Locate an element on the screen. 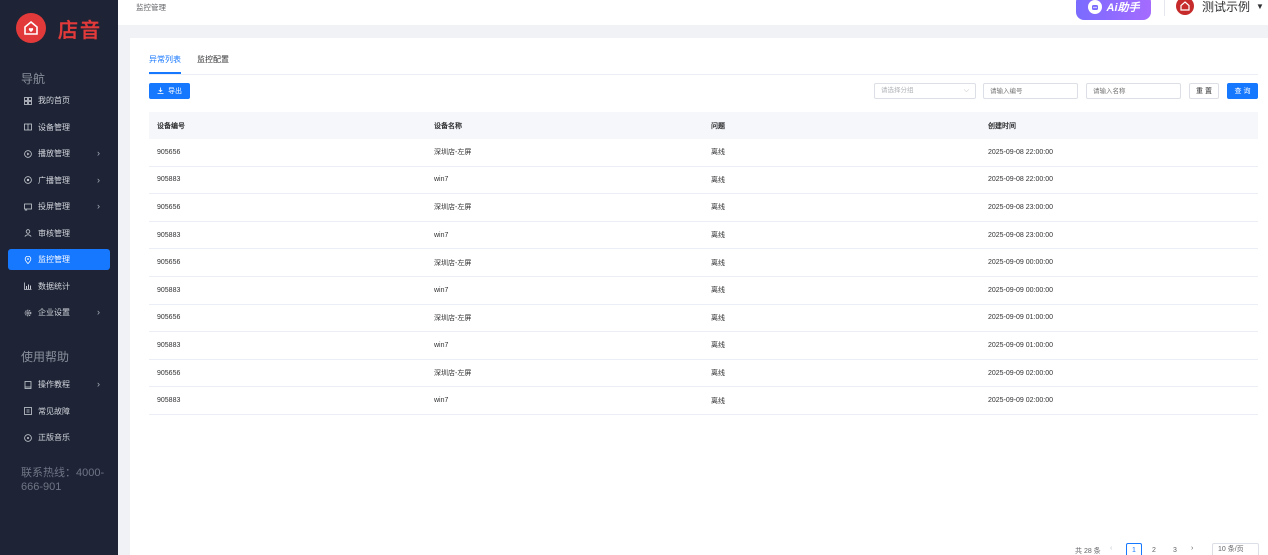 The image size is (1268, 555). cast-icon is located at coordinates (27, 206).